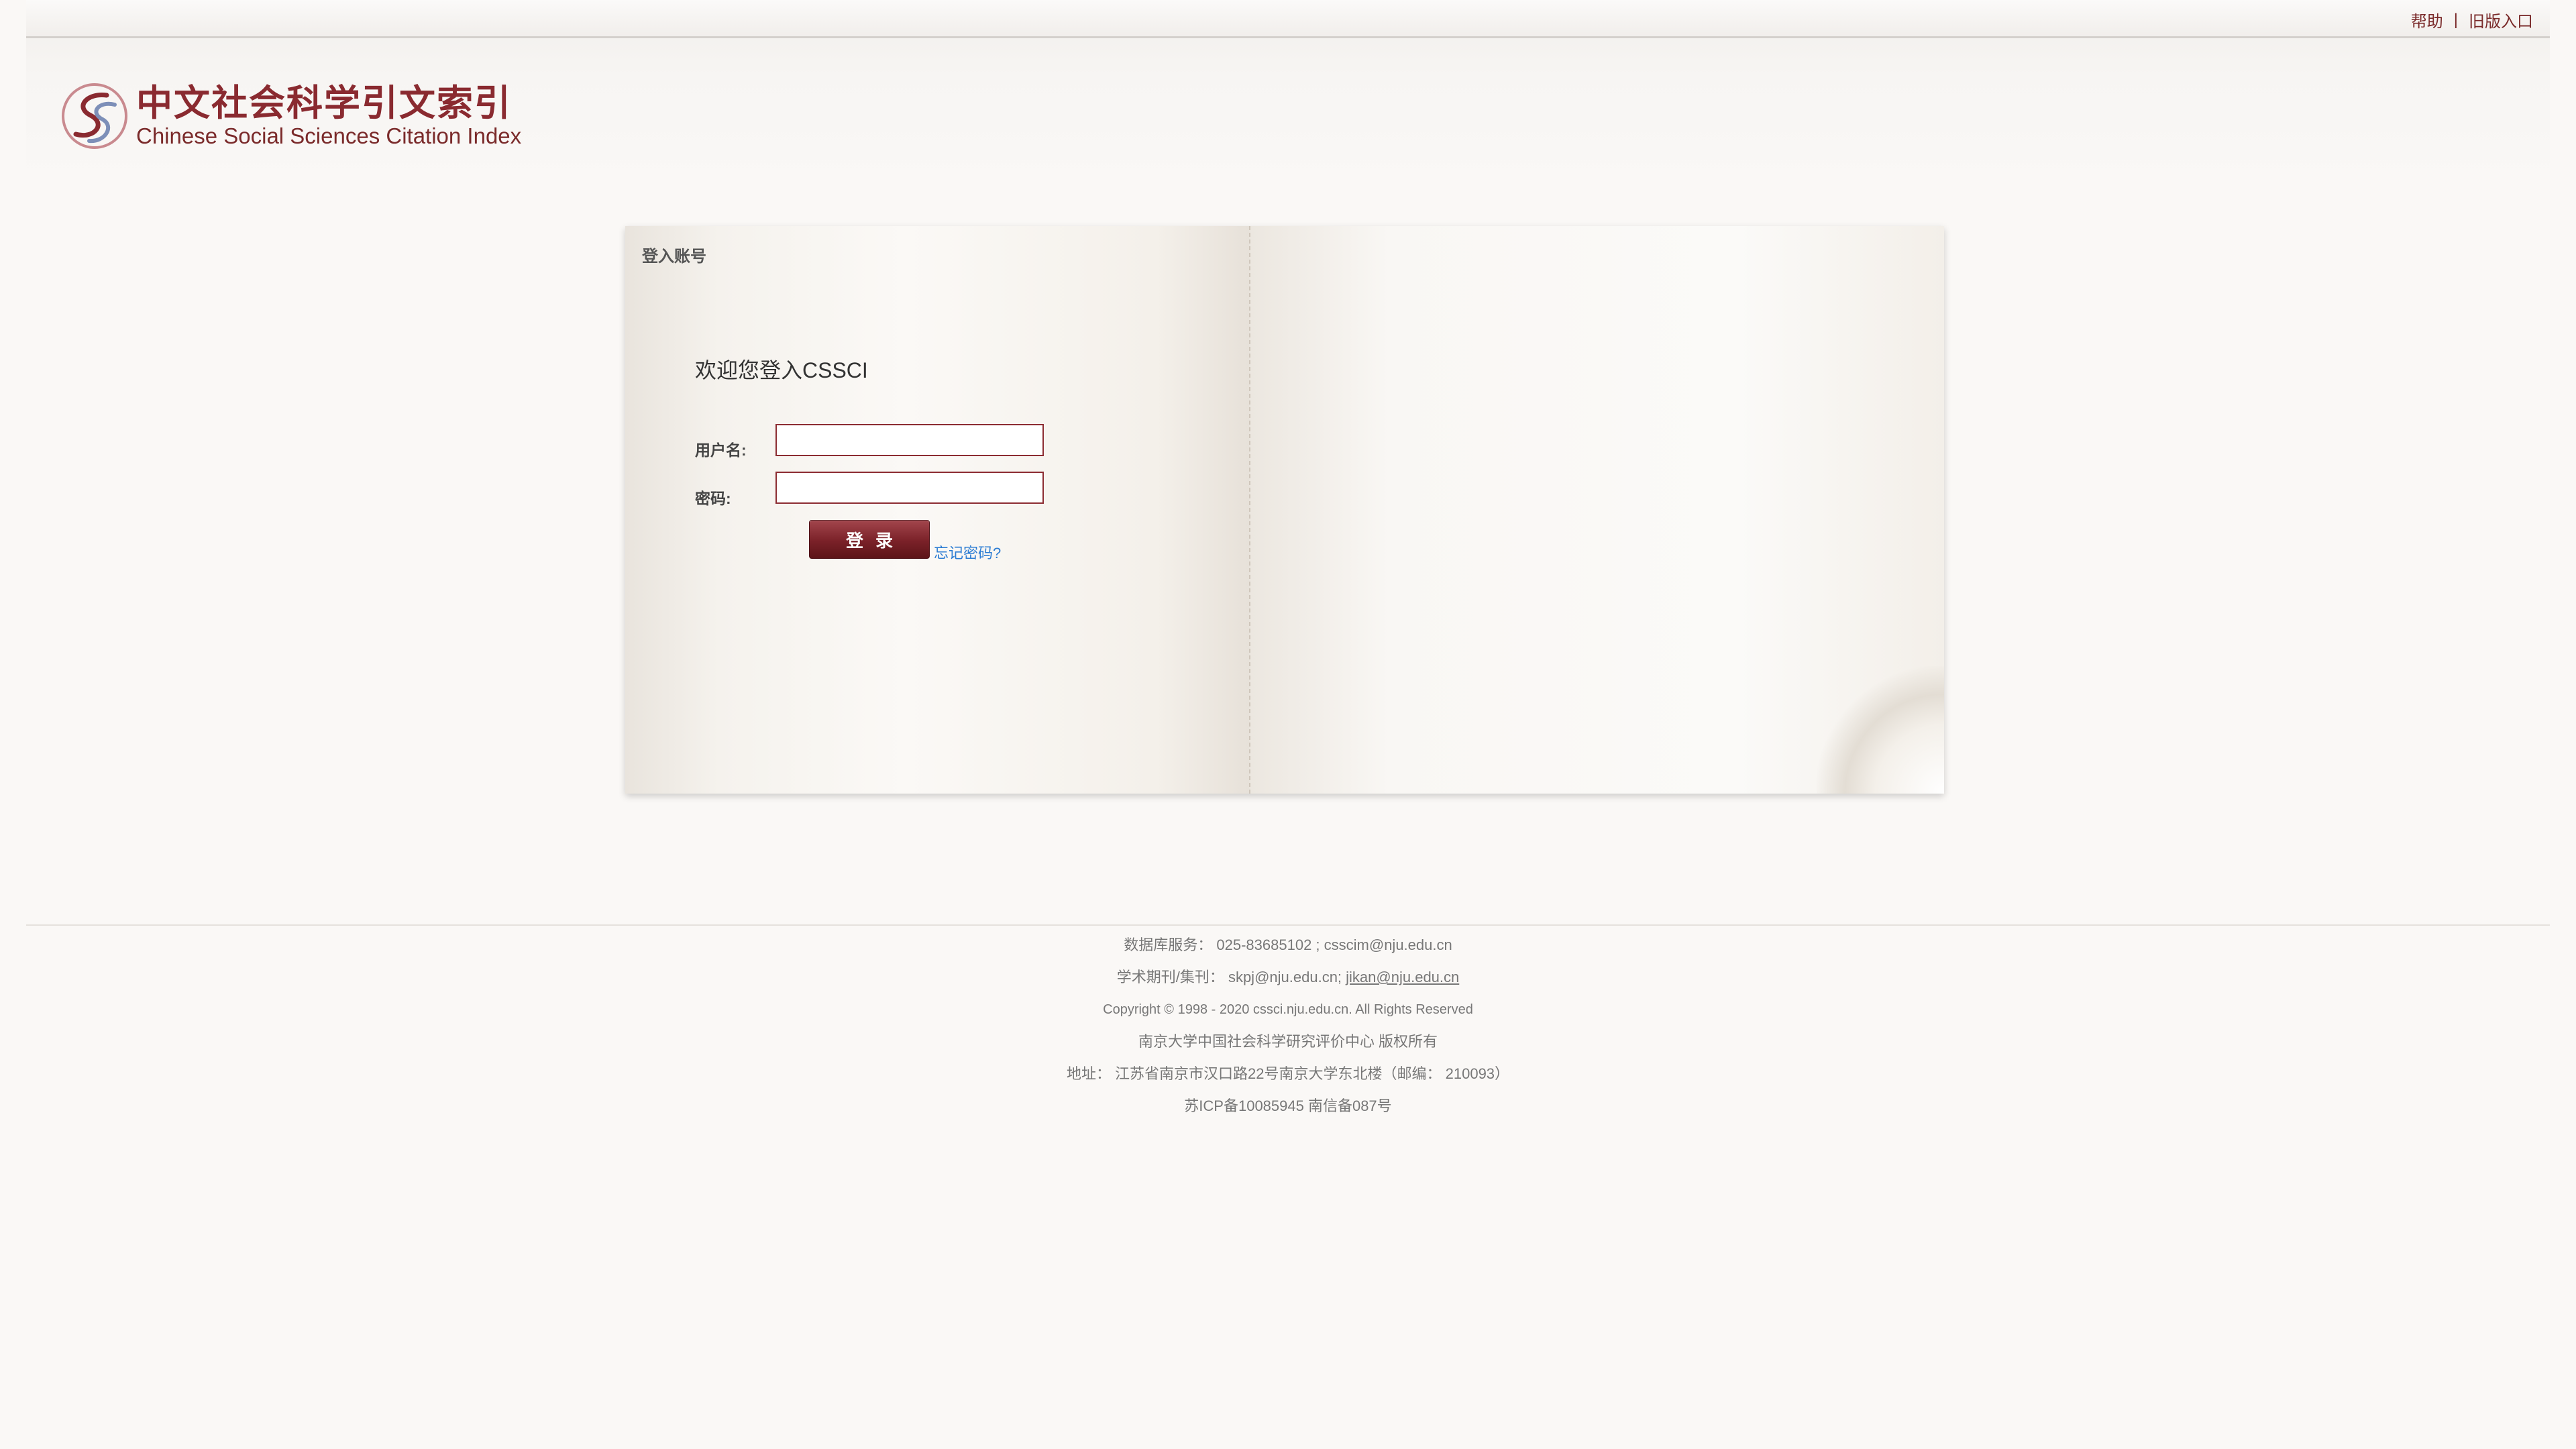  What do you see at coordinates (2501, 20) in the screenshot?
I see `old-version-link: 旧版入口` at bounding box center [2501, 20].